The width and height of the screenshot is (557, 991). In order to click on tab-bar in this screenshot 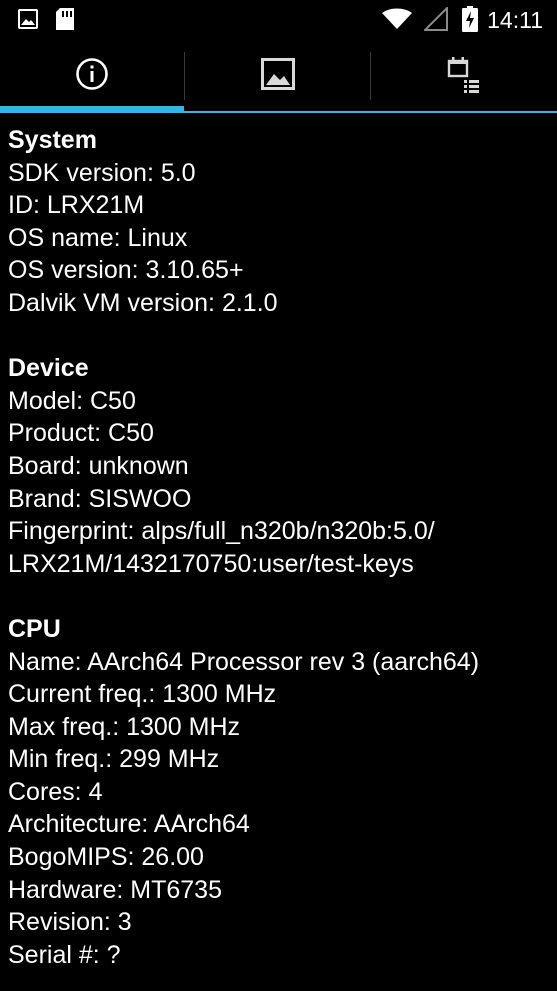, I will do `click(278, 76)`.